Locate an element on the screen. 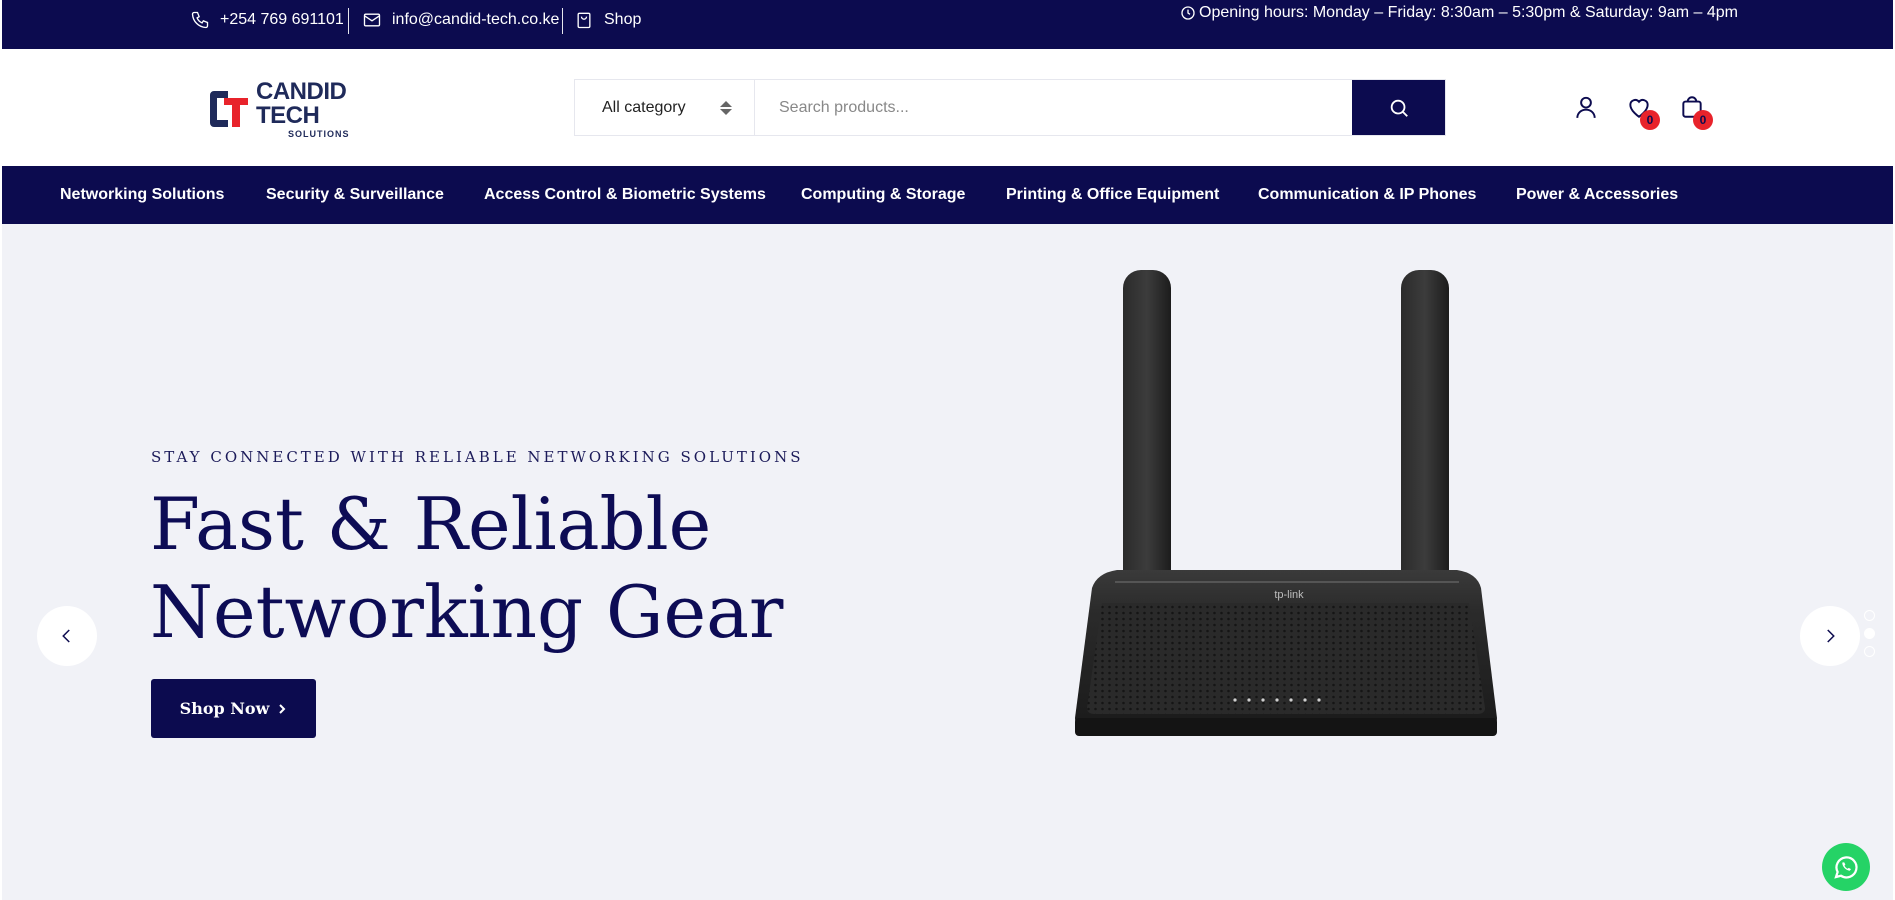  shop-now-button: Shop Now is located at coordinates (233, 708).